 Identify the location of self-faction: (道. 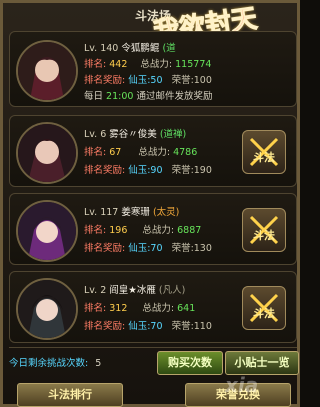
(169, 48).